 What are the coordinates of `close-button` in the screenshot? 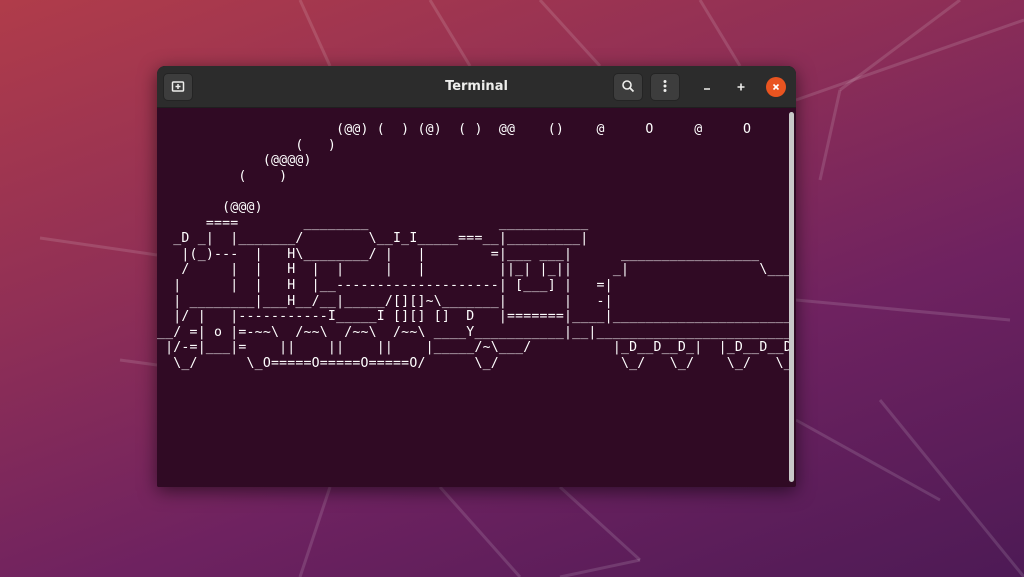 It's located at (776, 87).